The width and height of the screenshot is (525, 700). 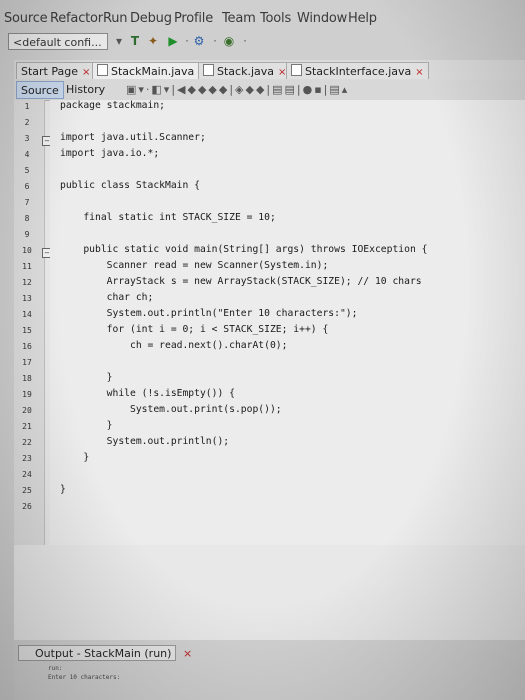 What do you see at coordinates (27, 362) in the screenshot?
I see `line-number: 17` at bounding box center [27, 362].